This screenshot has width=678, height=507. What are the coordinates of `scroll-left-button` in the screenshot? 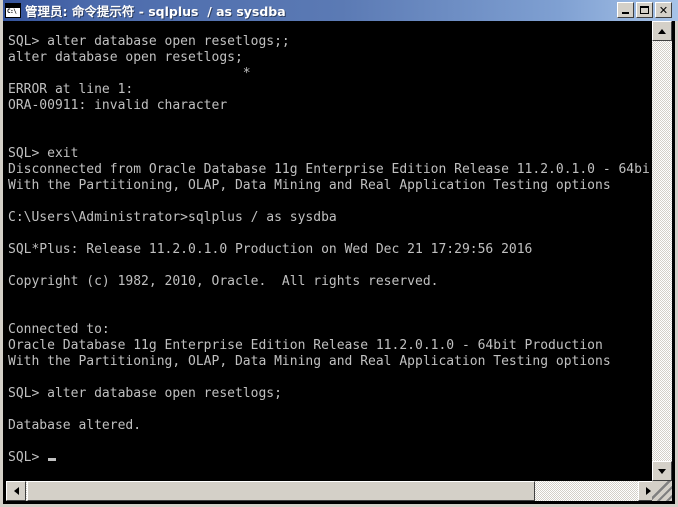 It's located at (16, 491).